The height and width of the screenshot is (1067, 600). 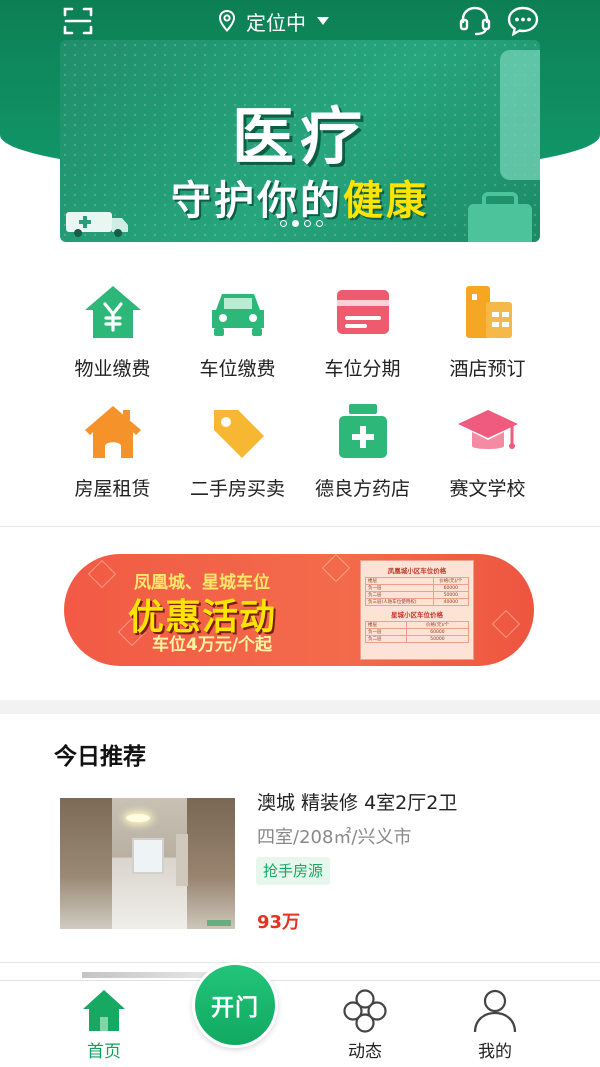 I want to click on service-label: 酒店预订, so click(x=487, y=369).